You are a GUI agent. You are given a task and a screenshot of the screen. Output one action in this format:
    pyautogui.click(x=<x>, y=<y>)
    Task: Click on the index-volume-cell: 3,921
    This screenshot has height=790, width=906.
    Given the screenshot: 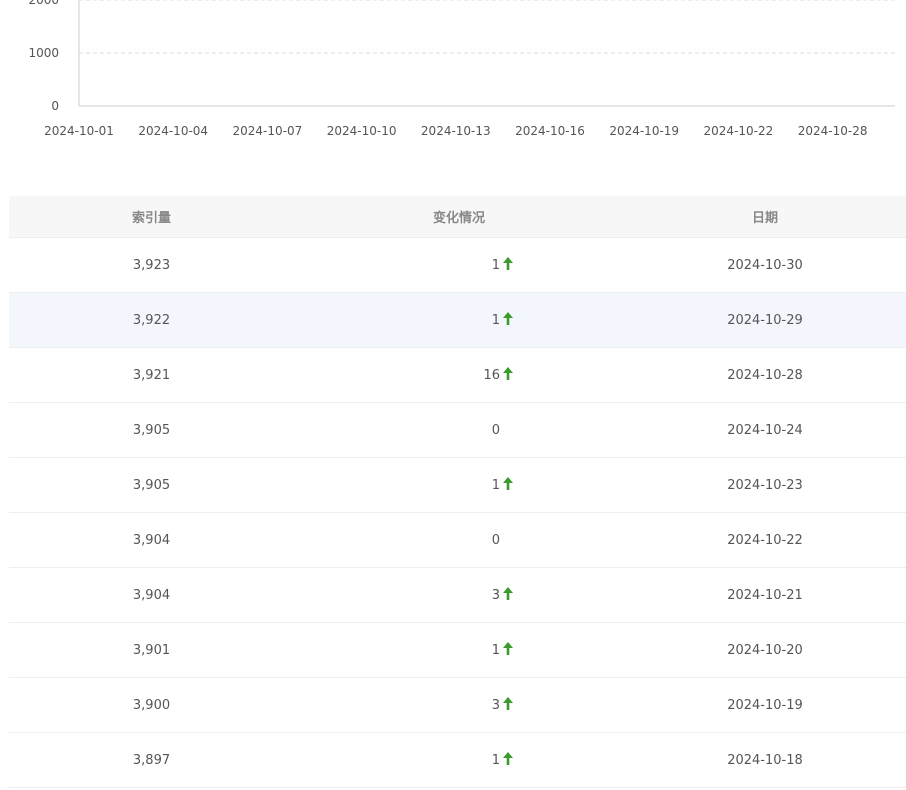 What is the action you would take?
    pyautogui.click(x=151, y=375)
    